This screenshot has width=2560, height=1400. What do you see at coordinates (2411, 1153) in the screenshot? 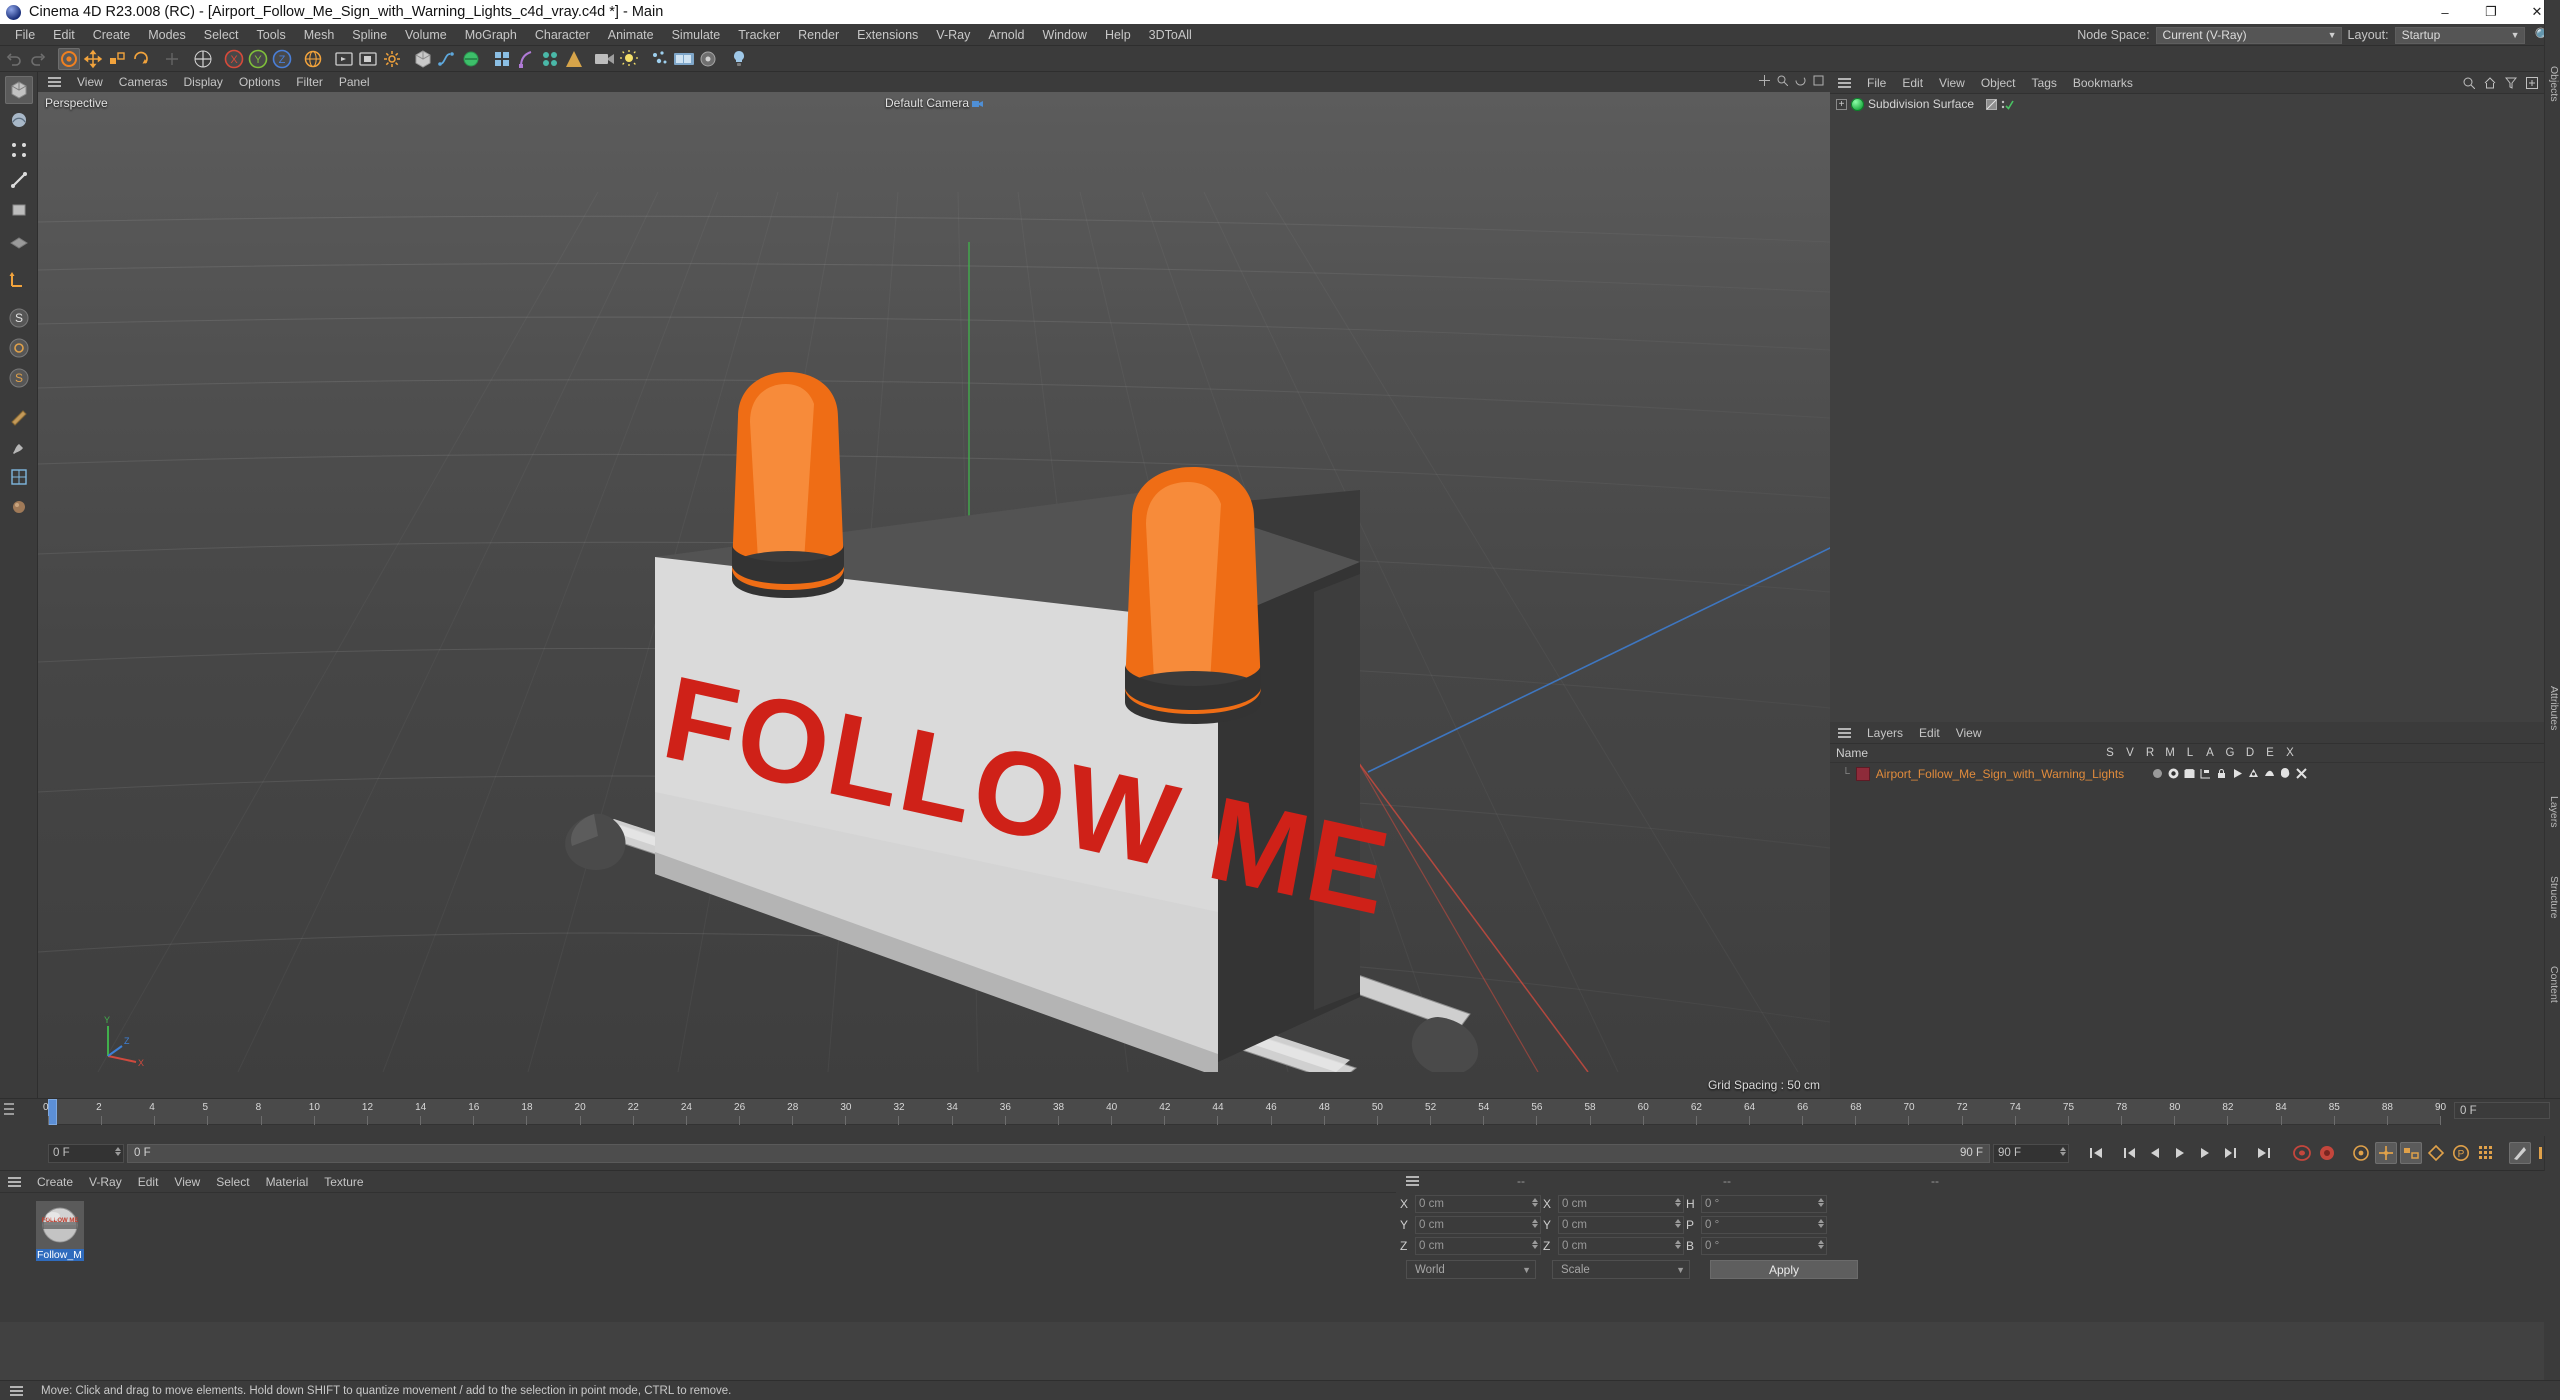
I see `key-scale-icon` at bounding box center [2411, 1153].